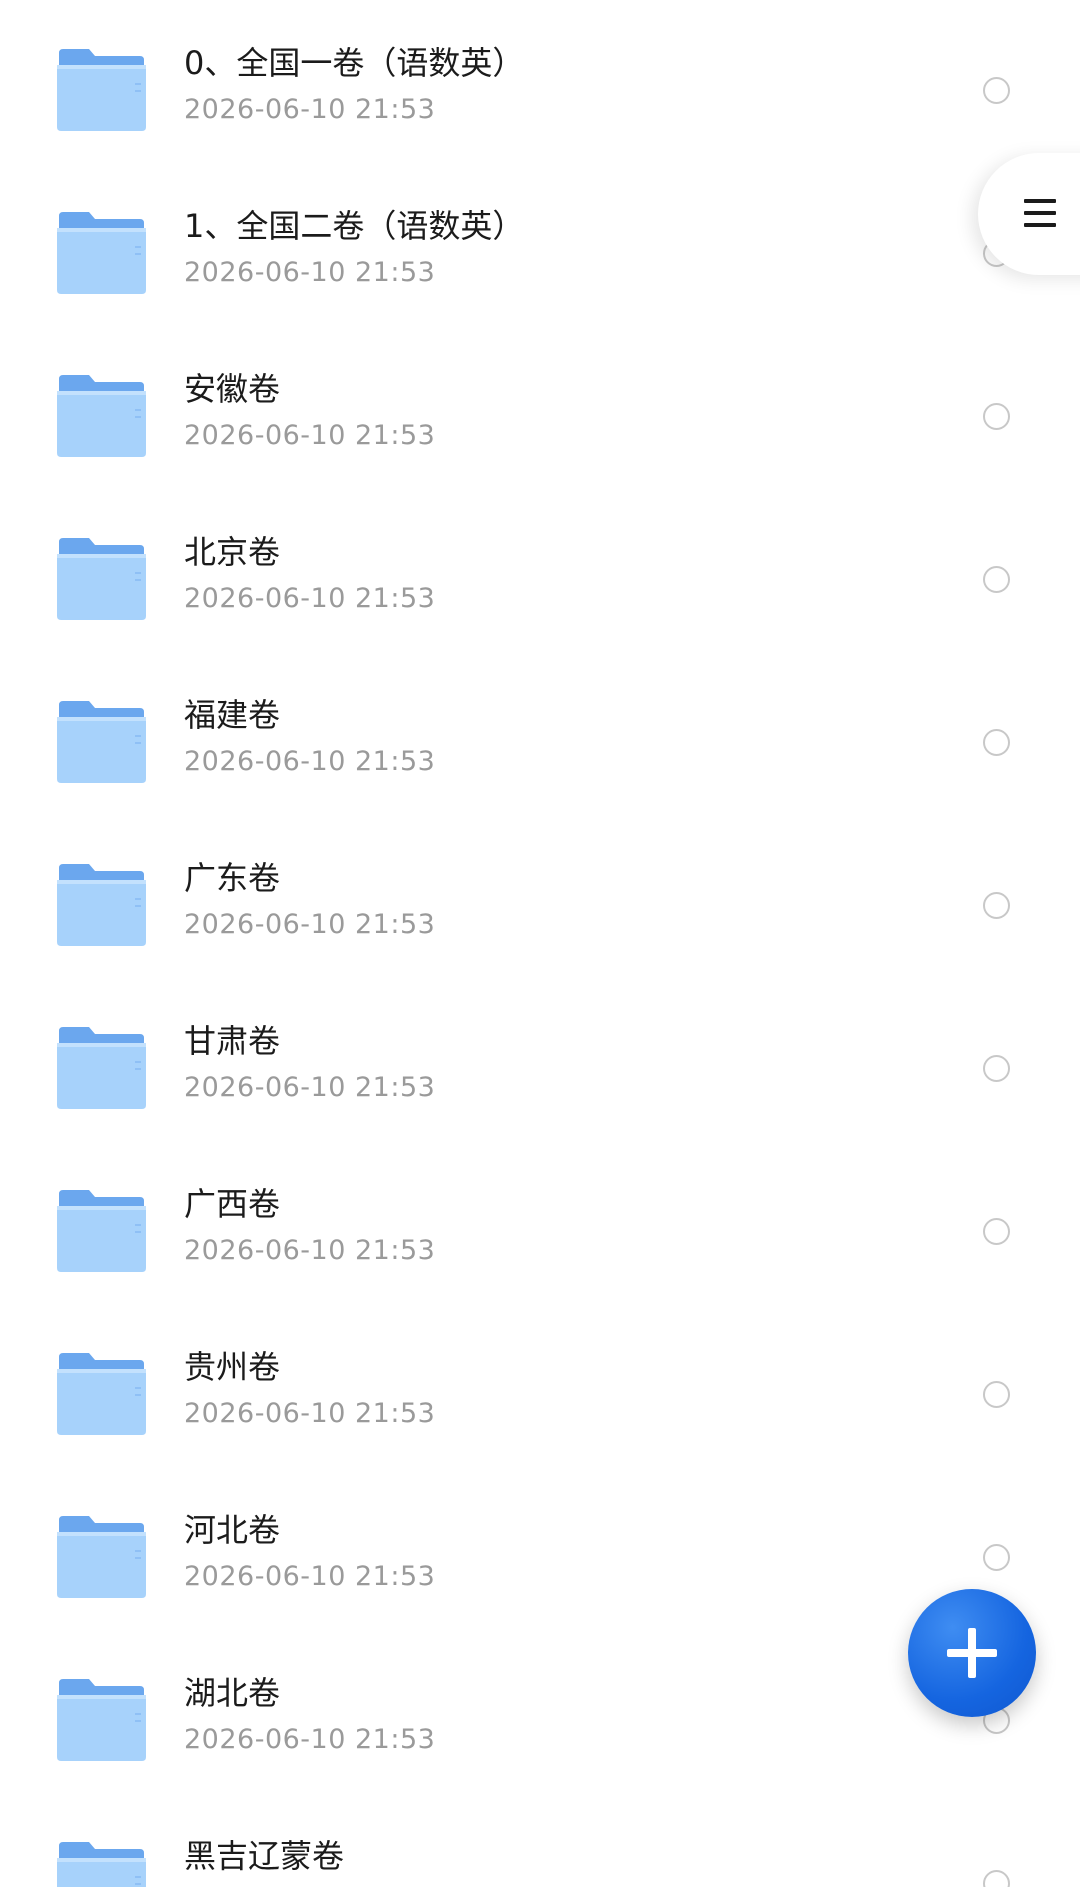  Describe the element at coordinates (232, 1204) in the screenshot. I see `folder-name: 广西卷` at that location.